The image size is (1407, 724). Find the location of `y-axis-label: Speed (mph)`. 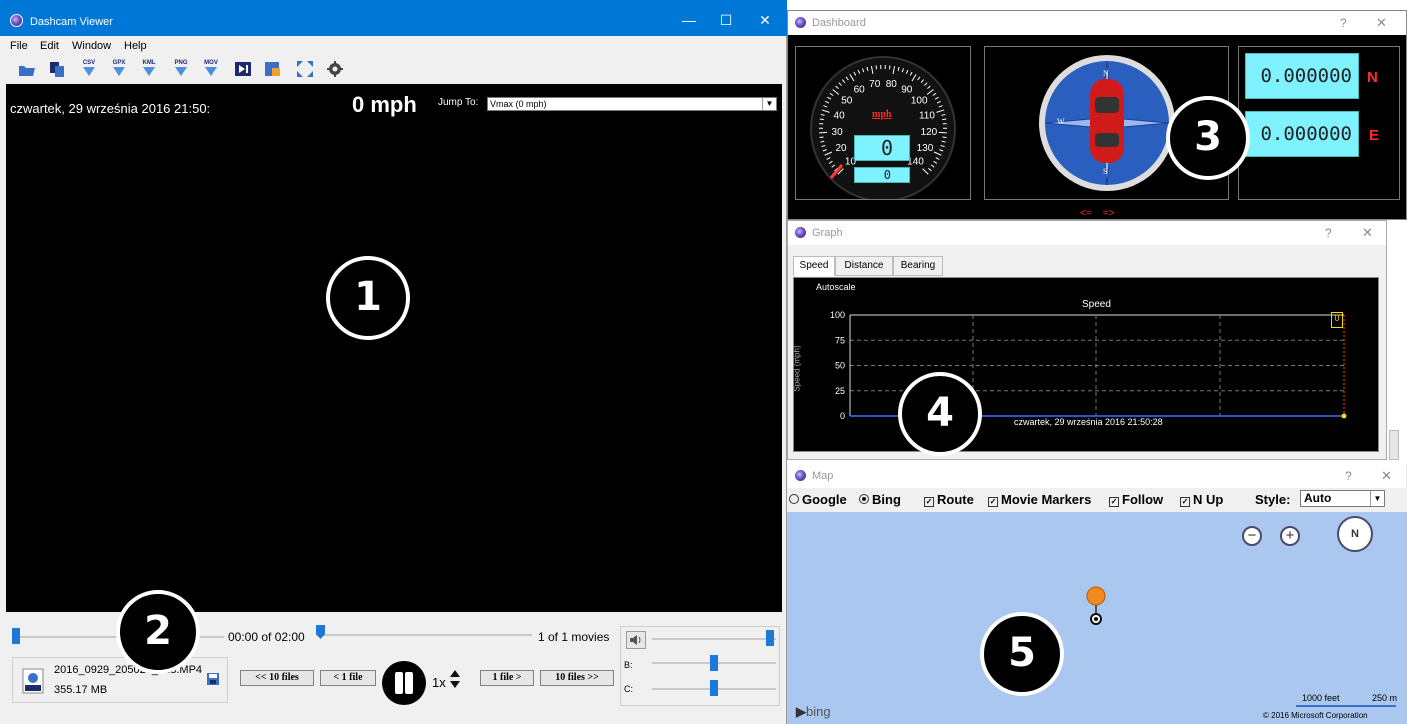

y-axis-label: Speed (mph) is located at coordinates (797, 368).